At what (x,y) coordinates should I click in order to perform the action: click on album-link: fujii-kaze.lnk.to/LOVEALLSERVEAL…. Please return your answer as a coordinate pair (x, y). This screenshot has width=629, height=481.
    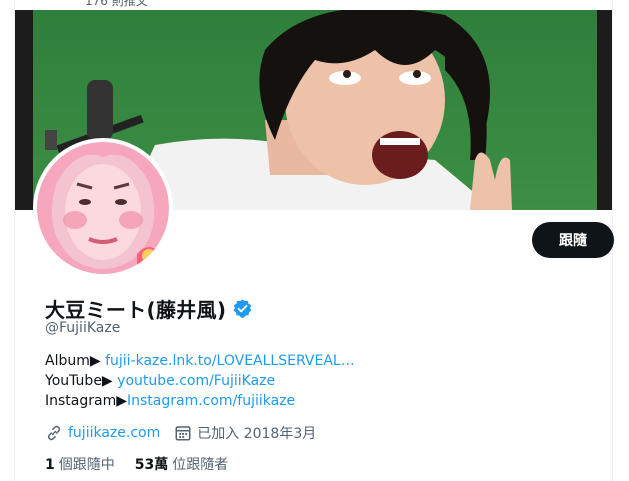
    Looking at the image, I should click on (230, 361).